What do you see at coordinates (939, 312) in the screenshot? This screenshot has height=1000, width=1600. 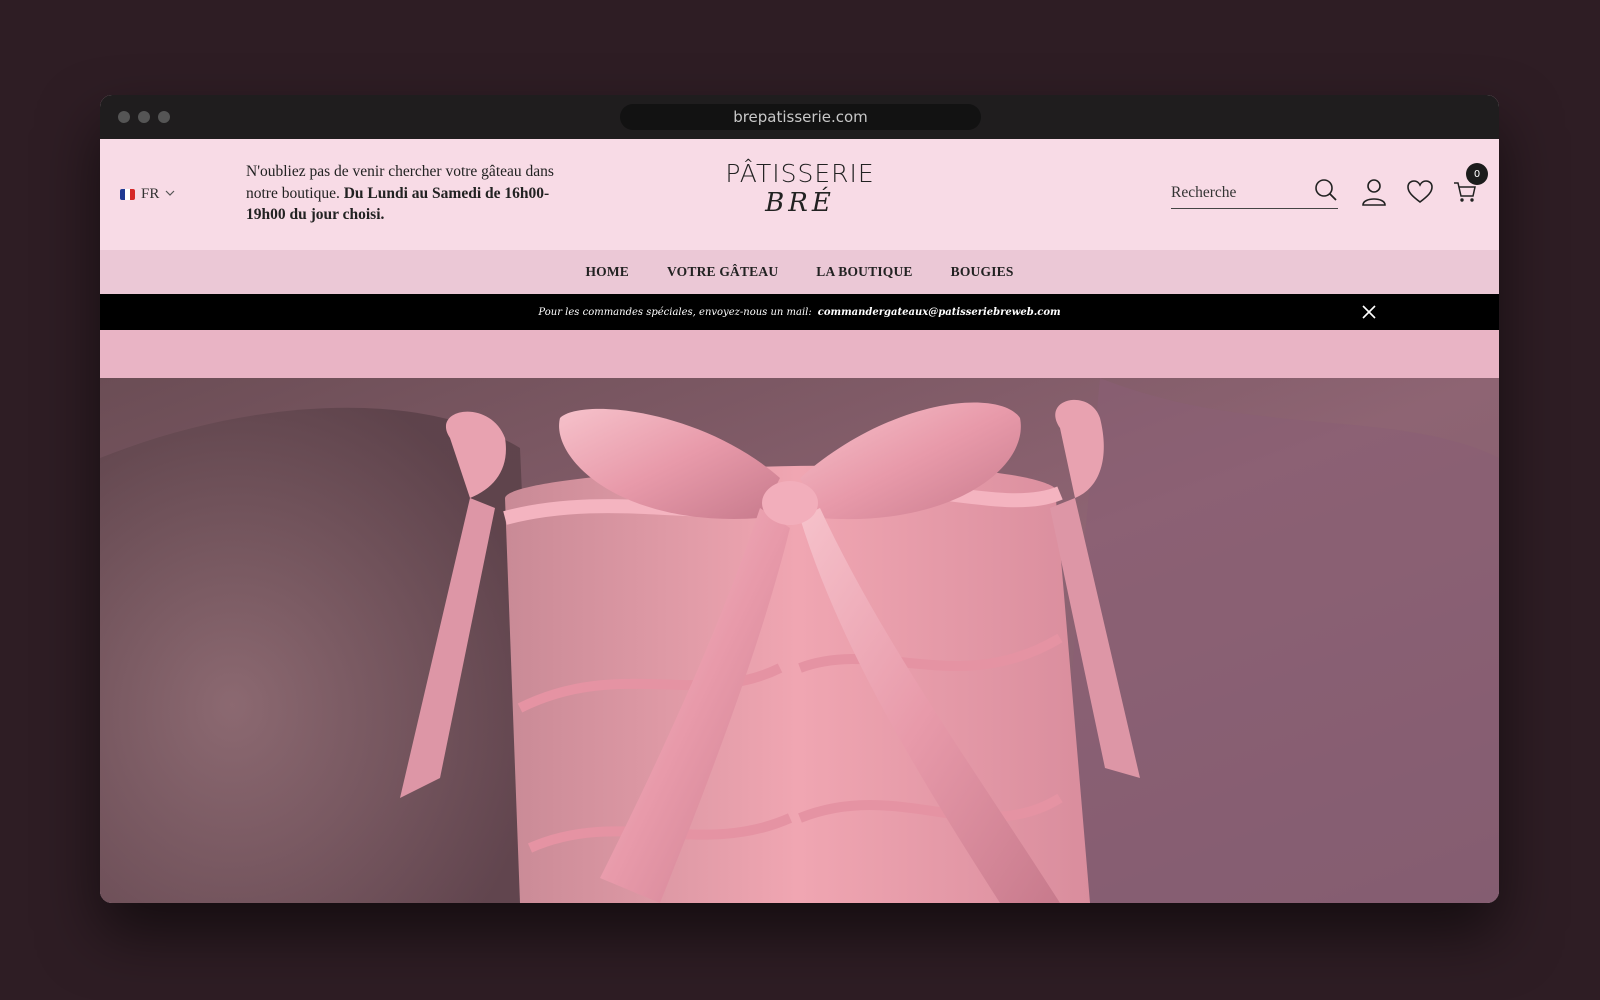 I see `announcement-email-link: commandergateaux@patisseriebreweb.com` at bounding box center [939, 312].